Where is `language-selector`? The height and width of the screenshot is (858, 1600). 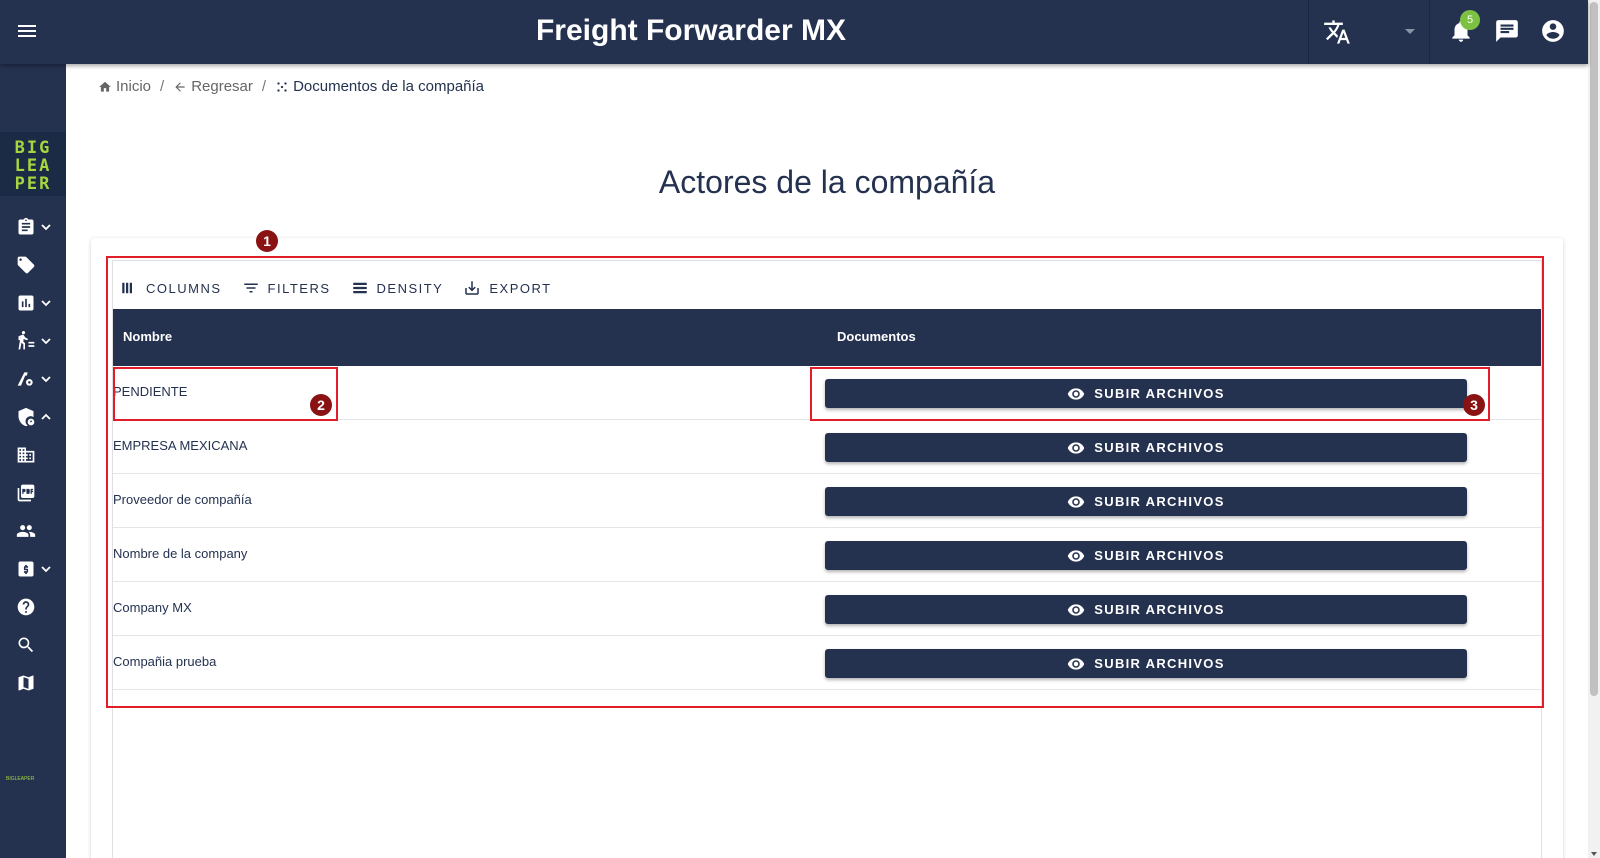 language-selector is located at coordinates (1369, 32).